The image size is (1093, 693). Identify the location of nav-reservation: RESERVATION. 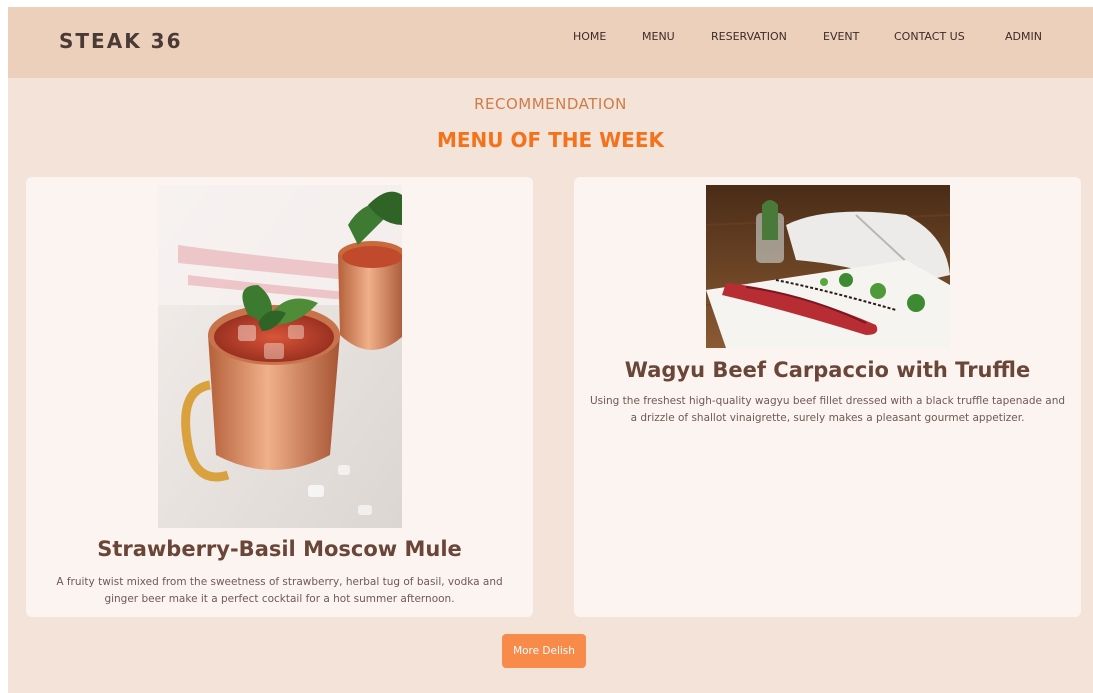
(749, 36).